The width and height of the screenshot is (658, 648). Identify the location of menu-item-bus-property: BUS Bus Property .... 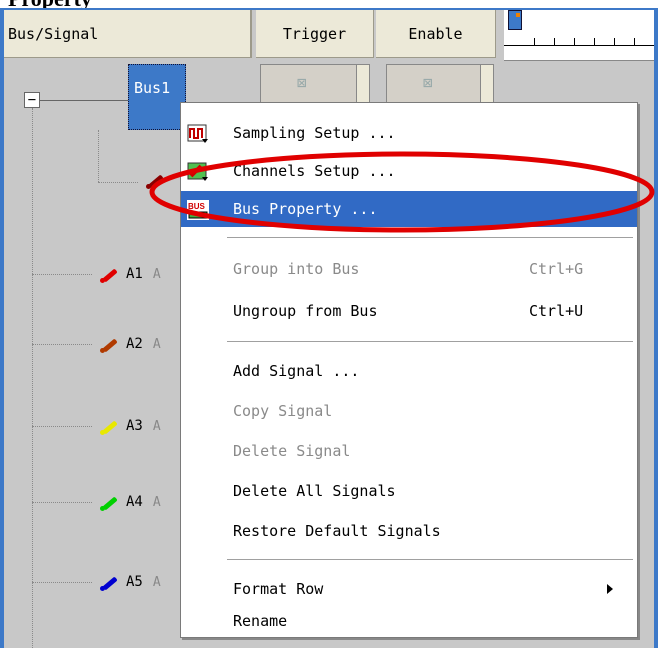
(409, 209).